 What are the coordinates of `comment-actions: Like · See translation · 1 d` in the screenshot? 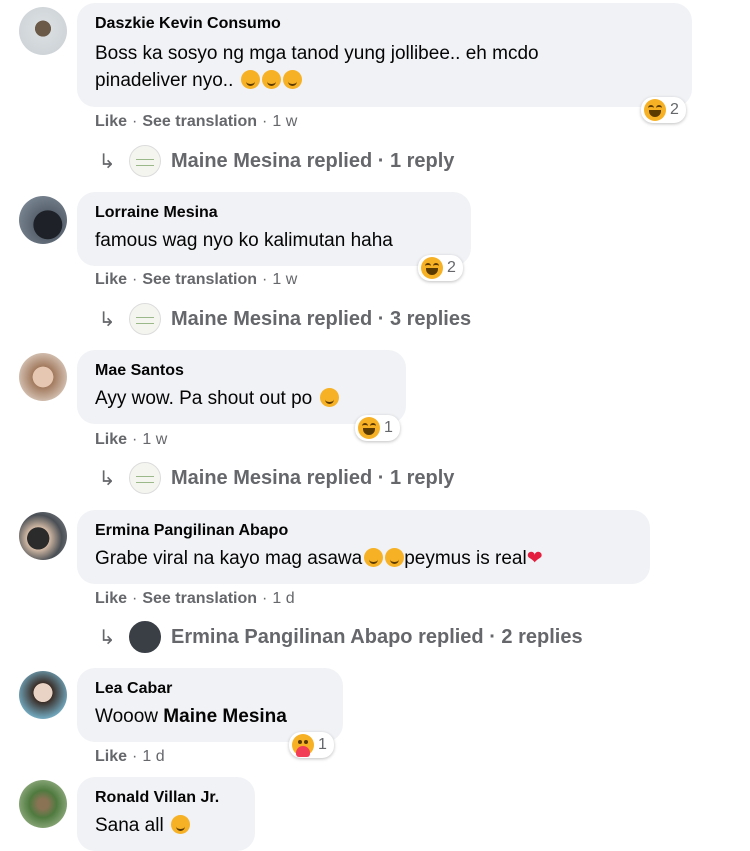 It's located at (195, 599).